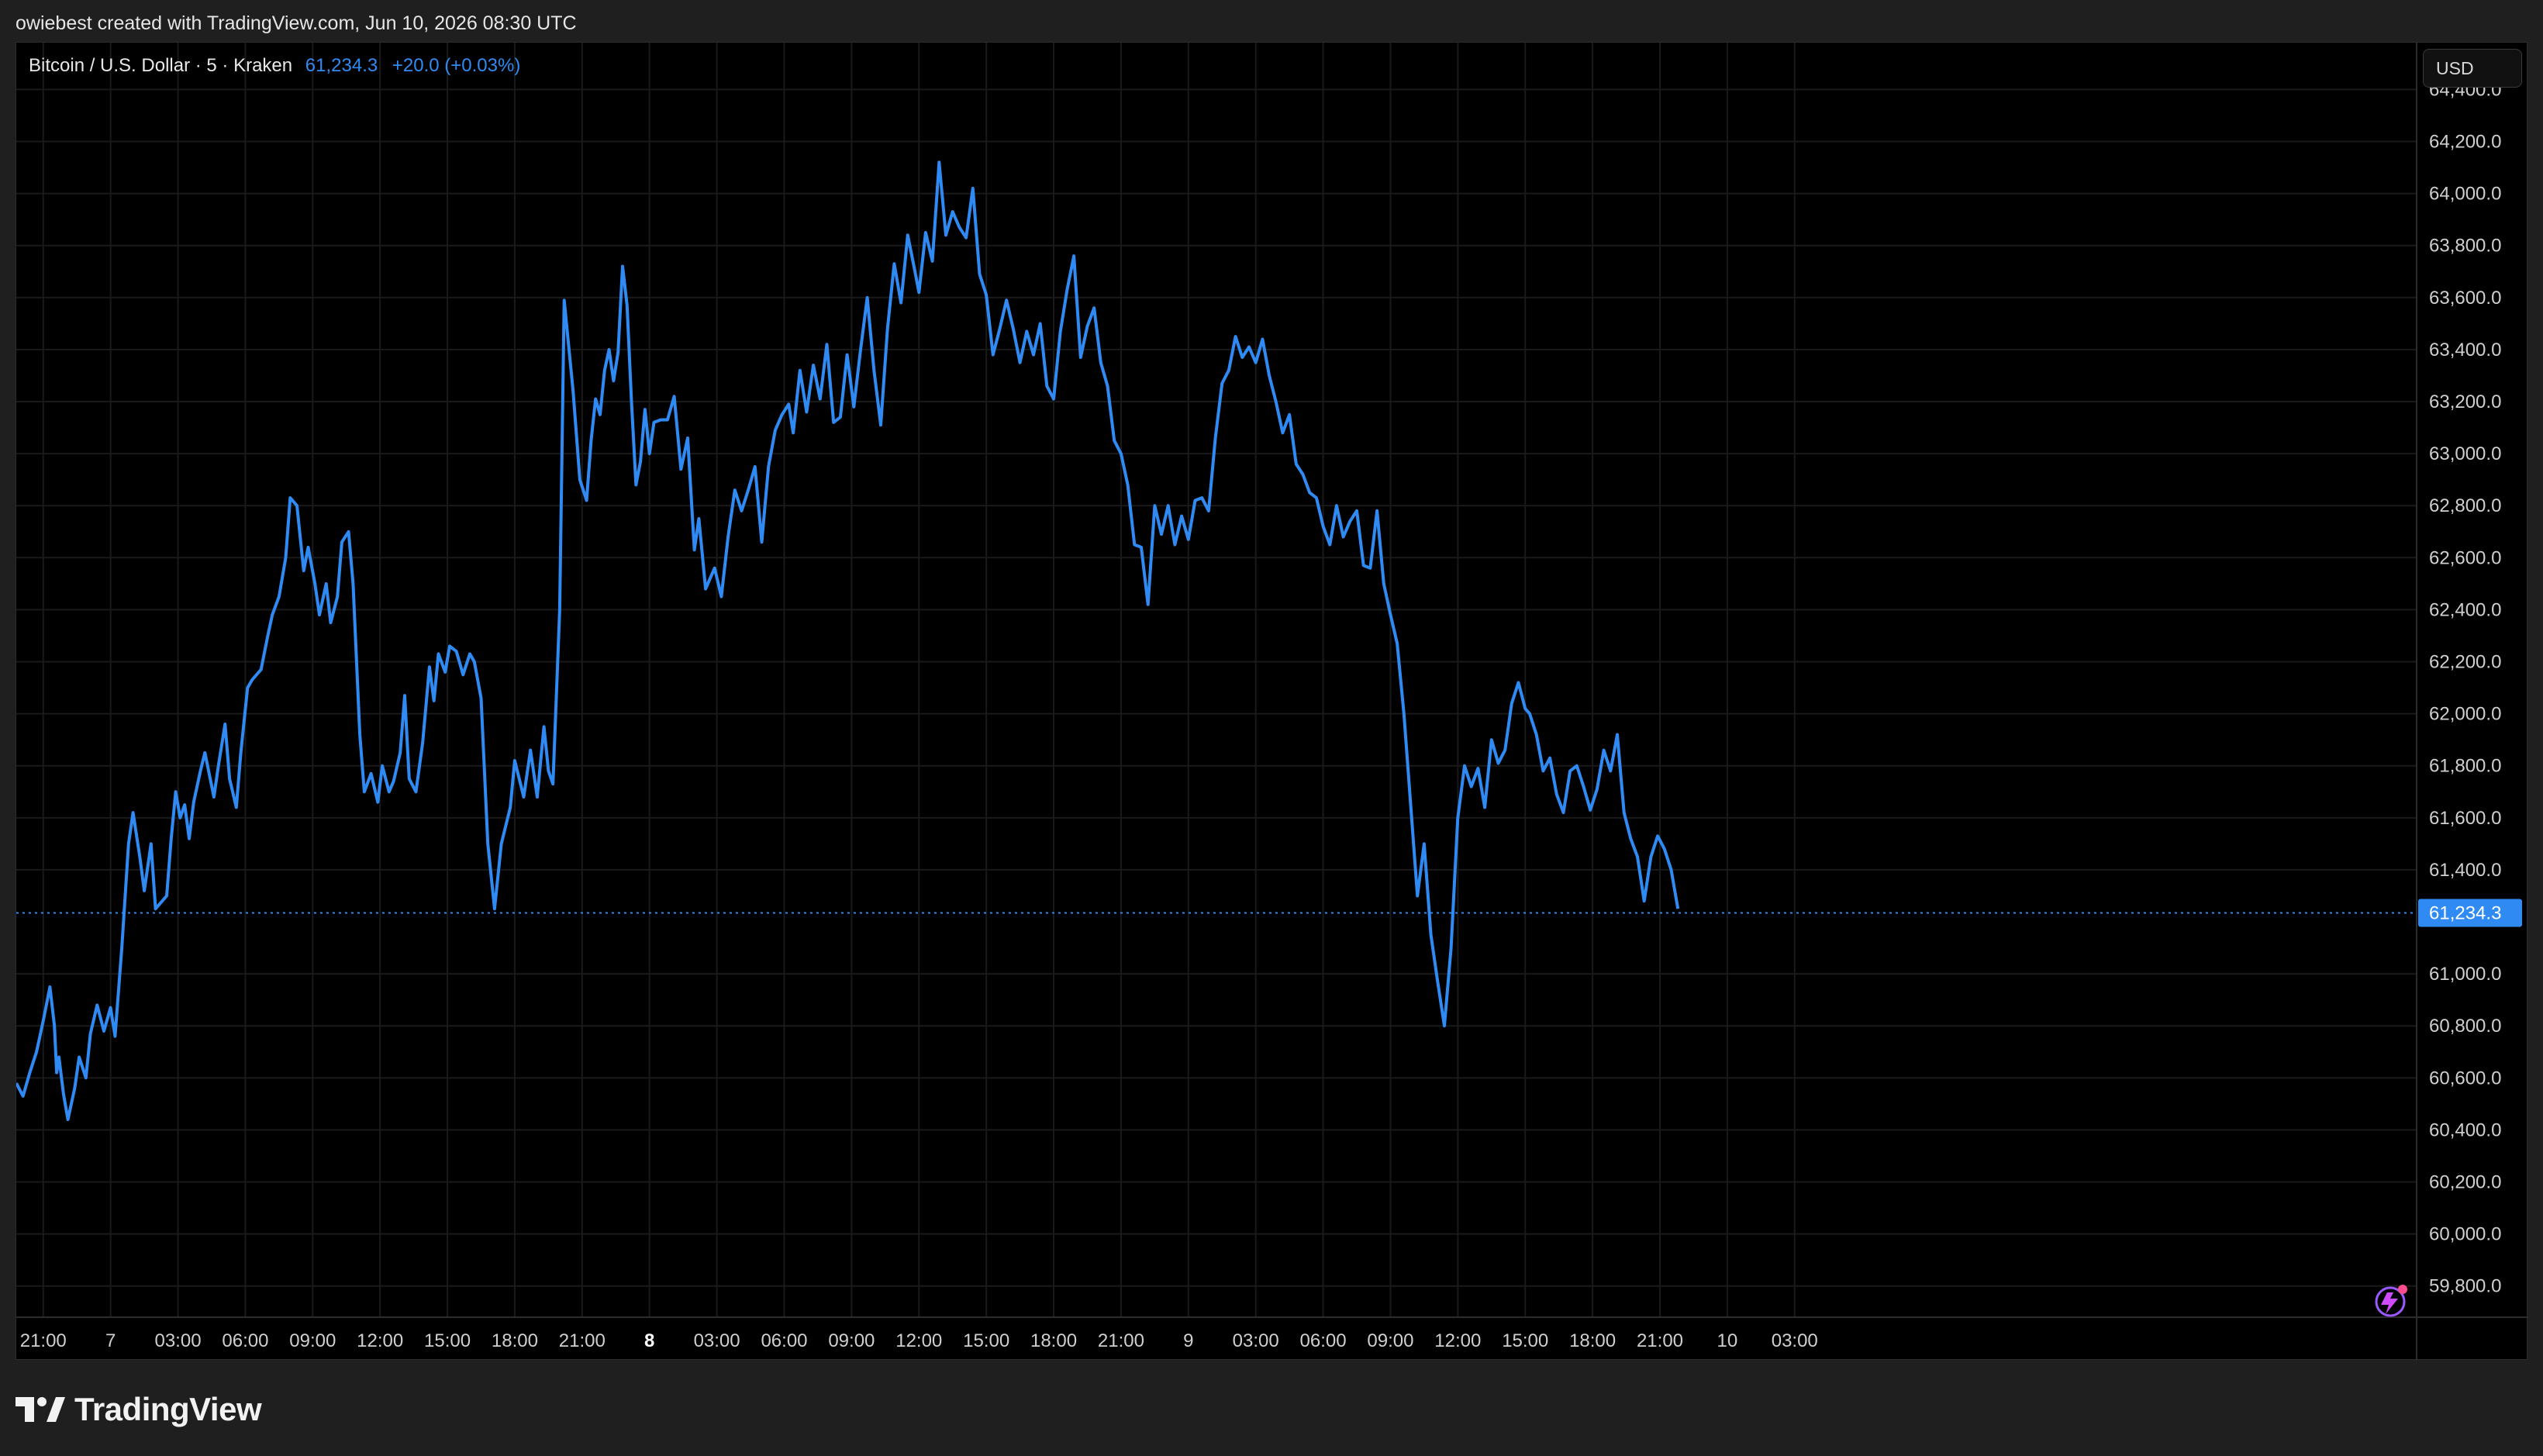 Image resolution: width=2543 pixels, height=1456 pixels. What do you see at coordinates (2465, 454) in the screenshot?
I see `price-tick-label: 63,000.0` at bounding box center [2465, 454].